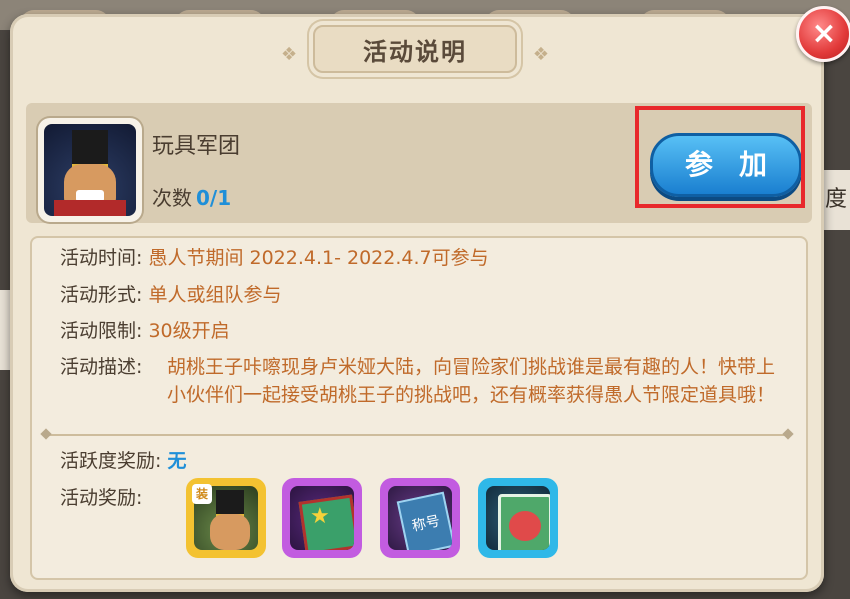 The height and width of the screenshot is (599, 850). Describe the element at coordinates (836, 200) in the screenshot. I see `background-side-label: 度` at that location.